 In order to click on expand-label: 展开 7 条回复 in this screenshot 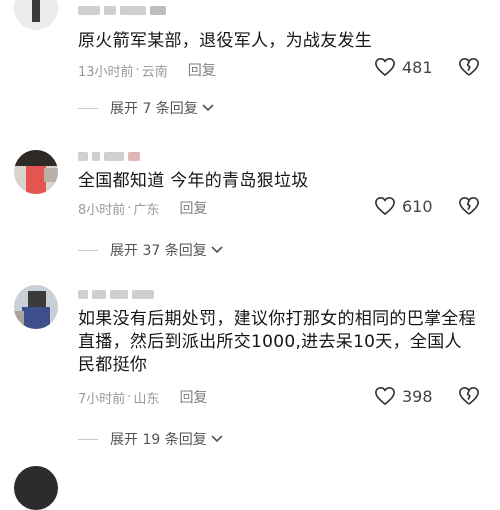, I will do `click(154, 109)`.